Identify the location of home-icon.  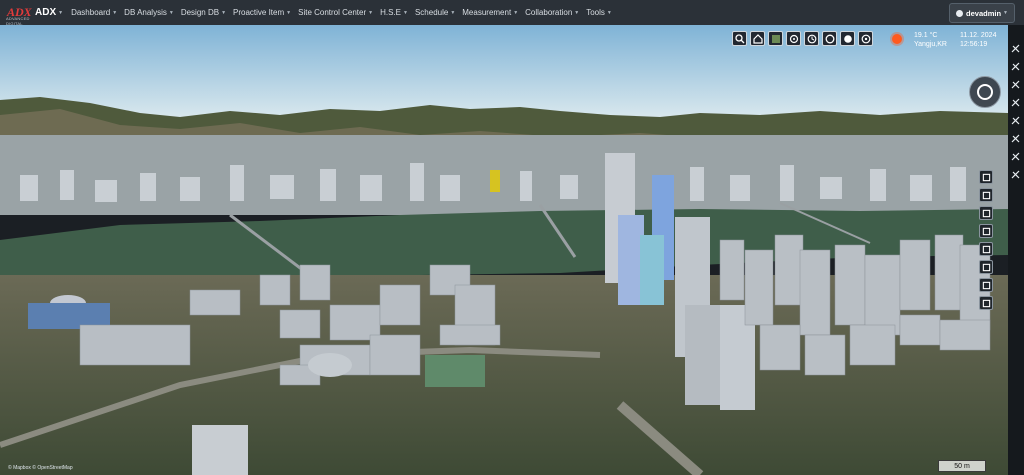
(757, 38).